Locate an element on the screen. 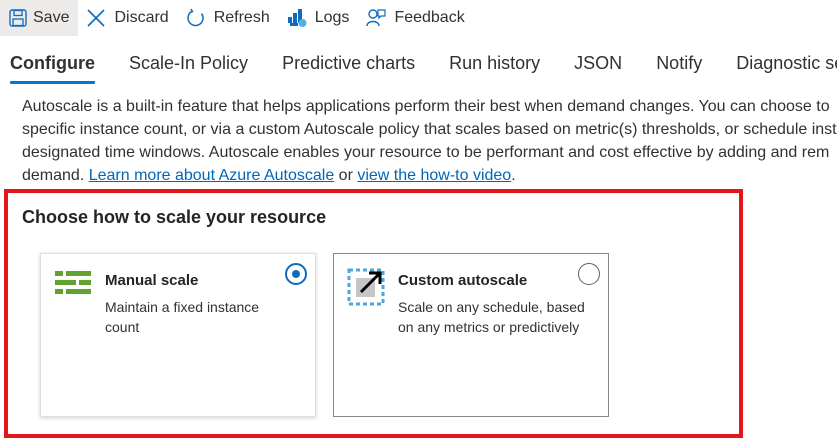 The image size is (837, 439). manual-scale-text: Maintain a fixed instance count is located at coordinates (182, 317).